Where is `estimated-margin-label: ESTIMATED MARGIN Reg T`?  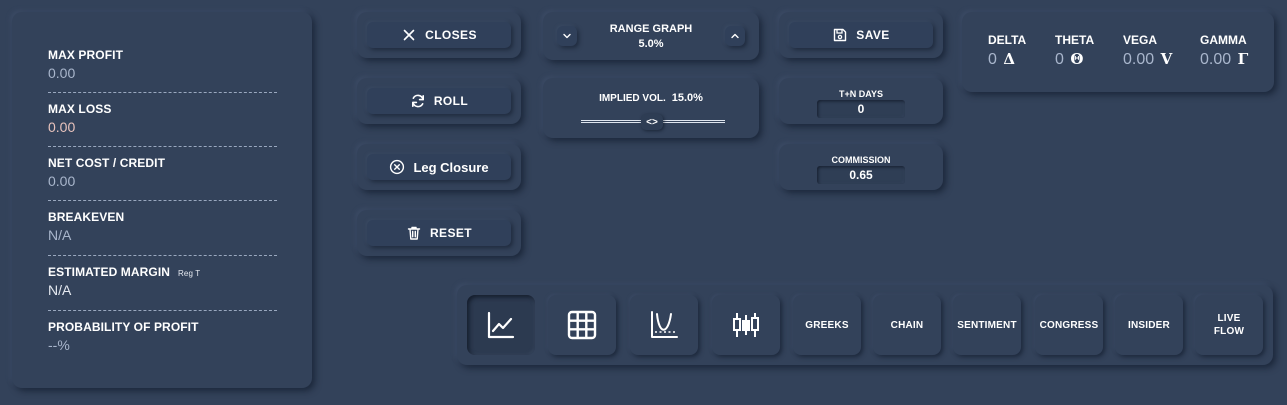 estimated-margin-label: ESTIMATED MARGIN Reg T is located at coordinates (162, 272).